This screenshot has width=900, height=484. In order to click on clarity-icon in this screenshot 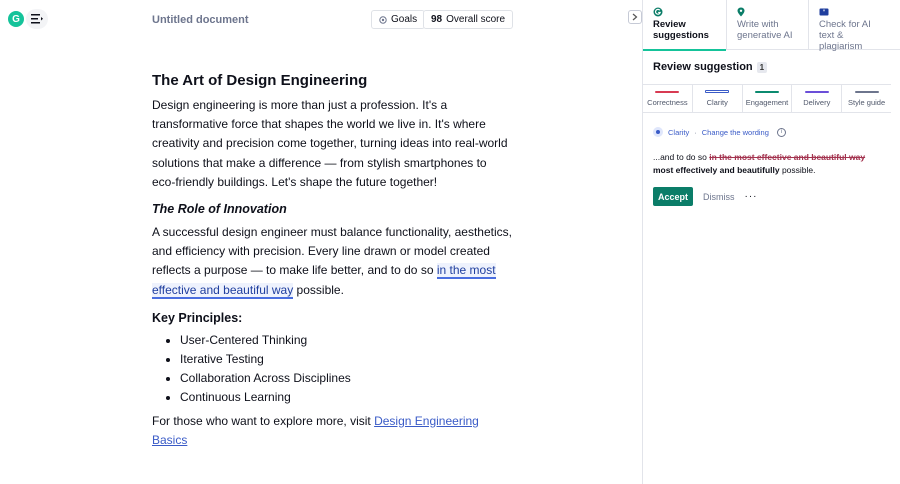, I will do `click(658, 132)`.